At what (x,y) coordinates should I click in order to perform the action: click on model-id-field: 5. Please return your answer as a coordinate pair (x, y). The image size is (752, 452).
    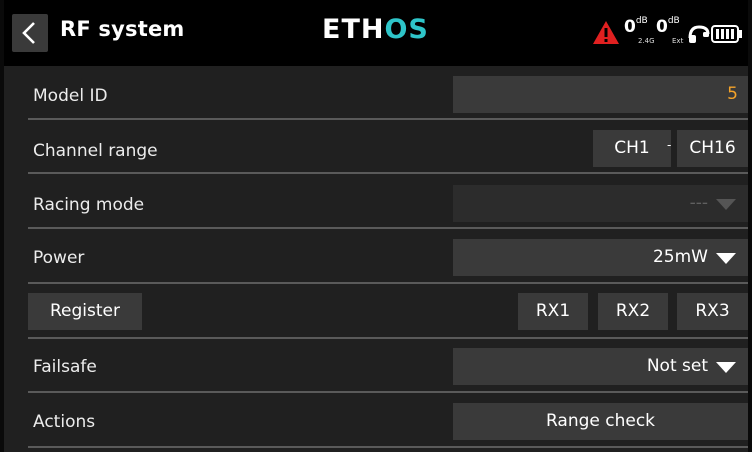
    Looking at the image, I should click on (600, 94).